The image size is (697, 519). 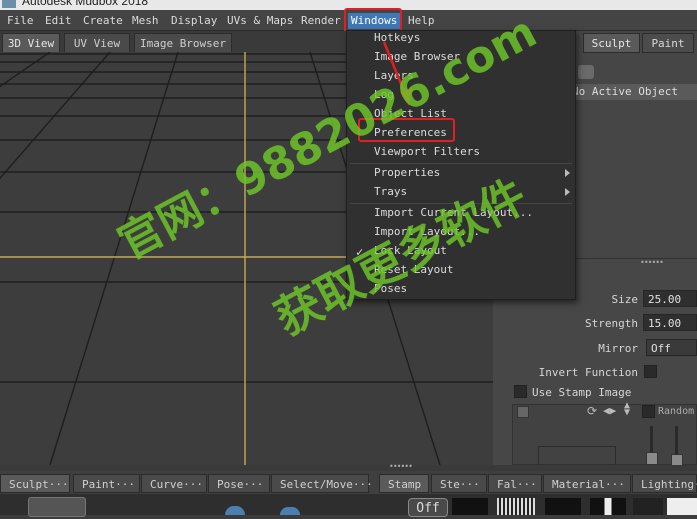 I want to click on menu-render: Render, so click(x=321, y=21).